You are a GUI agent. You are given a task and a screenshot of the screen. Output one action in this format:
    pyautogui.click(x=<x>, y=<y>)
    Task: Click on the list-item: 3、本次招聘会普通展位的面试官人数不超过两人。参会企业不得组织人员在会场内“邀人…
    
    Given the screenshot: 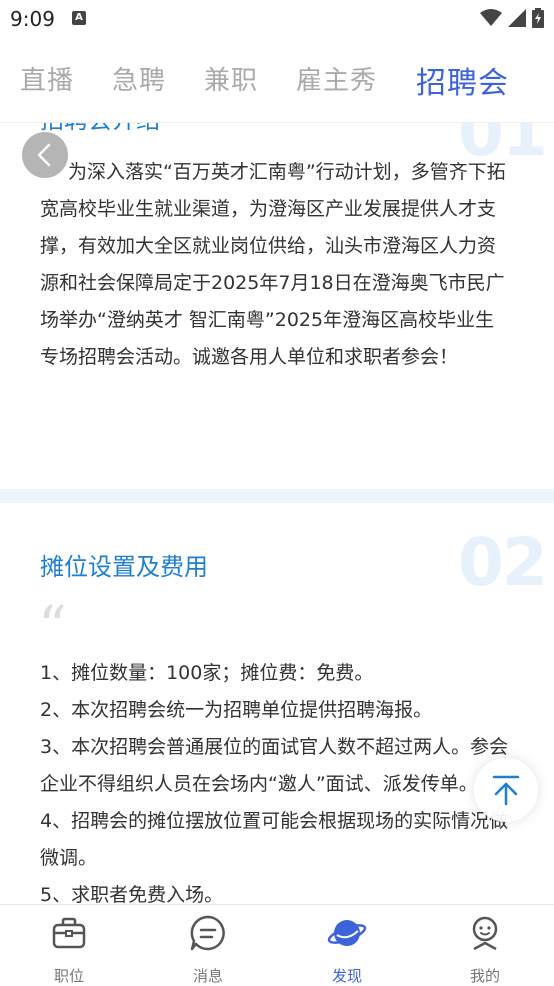 What is the action you would take?
    pyautogui.click(x=274, y=765)
    